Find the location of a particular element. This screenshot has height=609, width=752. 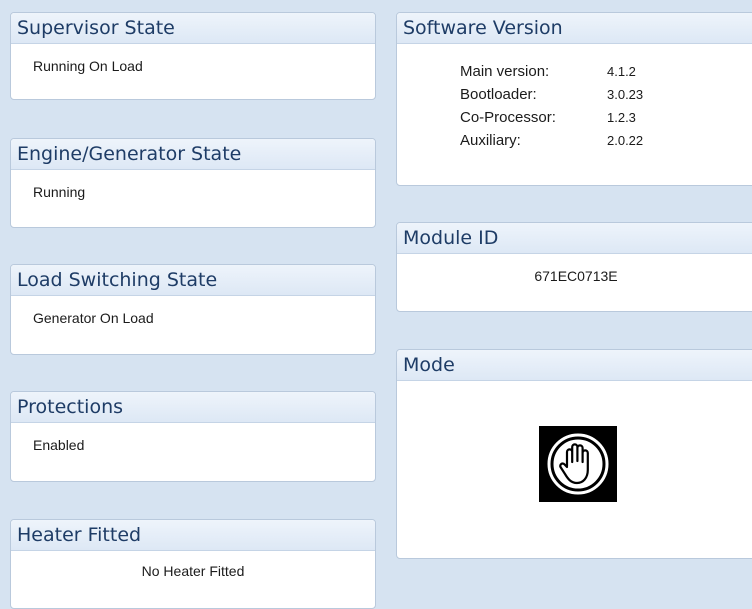

auxiliary-value: 2.0.22 is located at coordinates (625, 140).